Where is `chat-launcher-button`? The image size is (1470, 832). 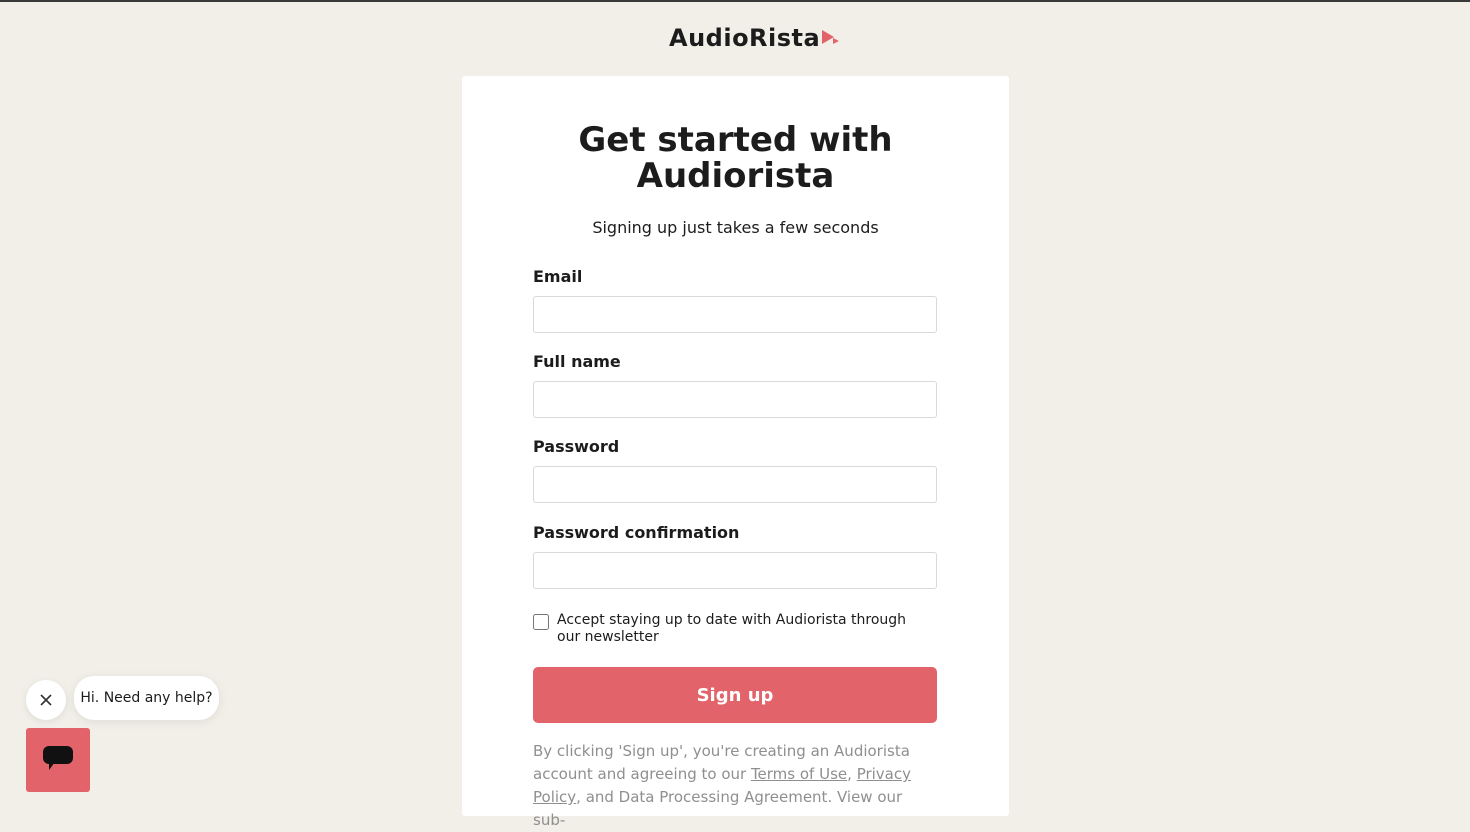
chat-launcher-button is located at coordinates (58, 760).